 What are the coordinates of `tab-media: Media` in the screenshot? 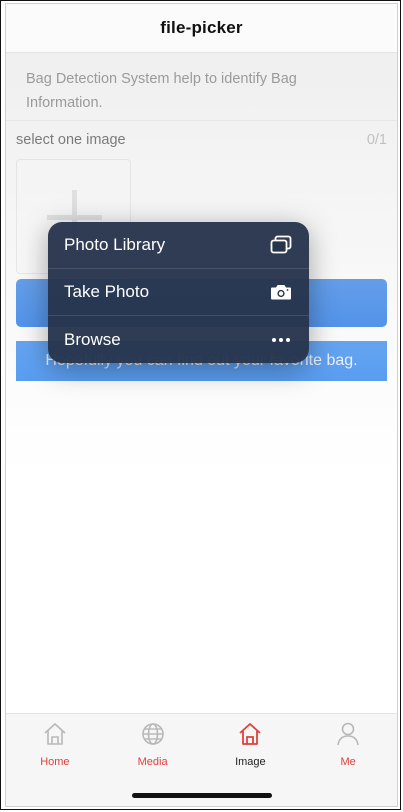 It's located at (153, 744).